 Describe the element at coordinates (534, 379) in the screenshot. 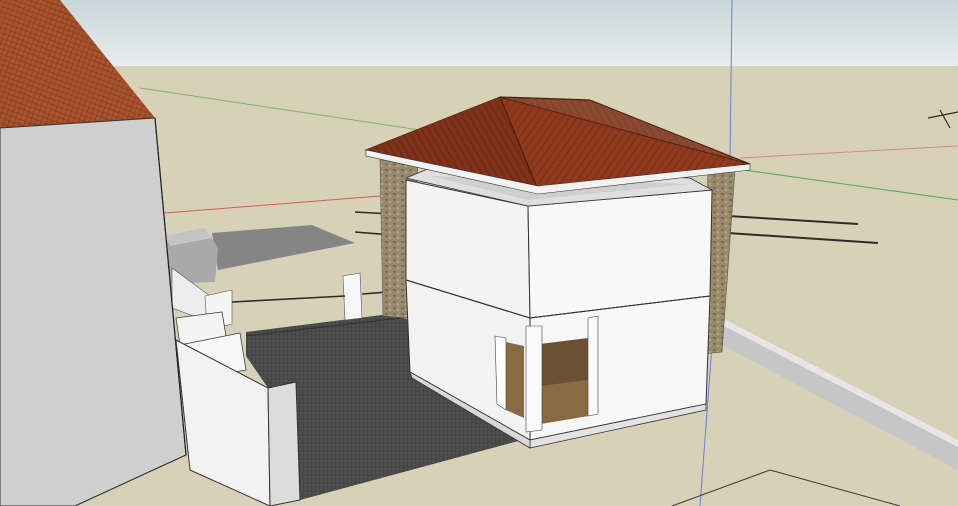

I see `door-column` at that location.